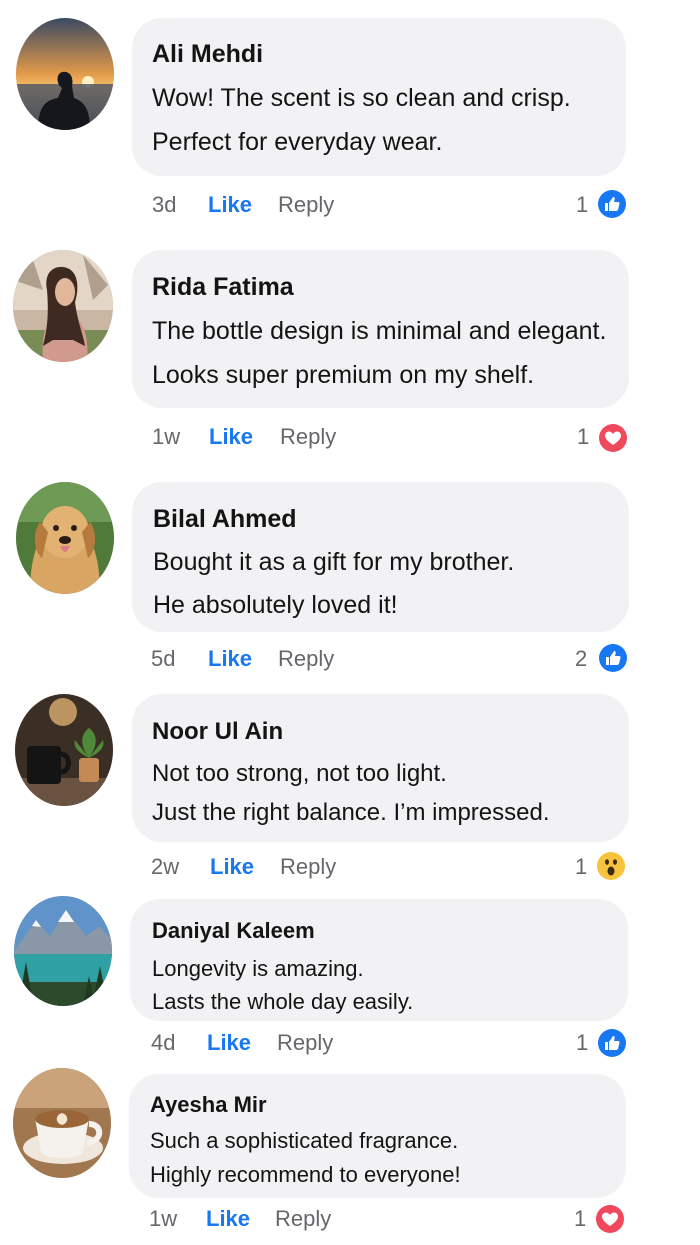  Describe the element at coordinates (63, 951) in the screenshot. I see `mountain-lake-avatar` at that location.